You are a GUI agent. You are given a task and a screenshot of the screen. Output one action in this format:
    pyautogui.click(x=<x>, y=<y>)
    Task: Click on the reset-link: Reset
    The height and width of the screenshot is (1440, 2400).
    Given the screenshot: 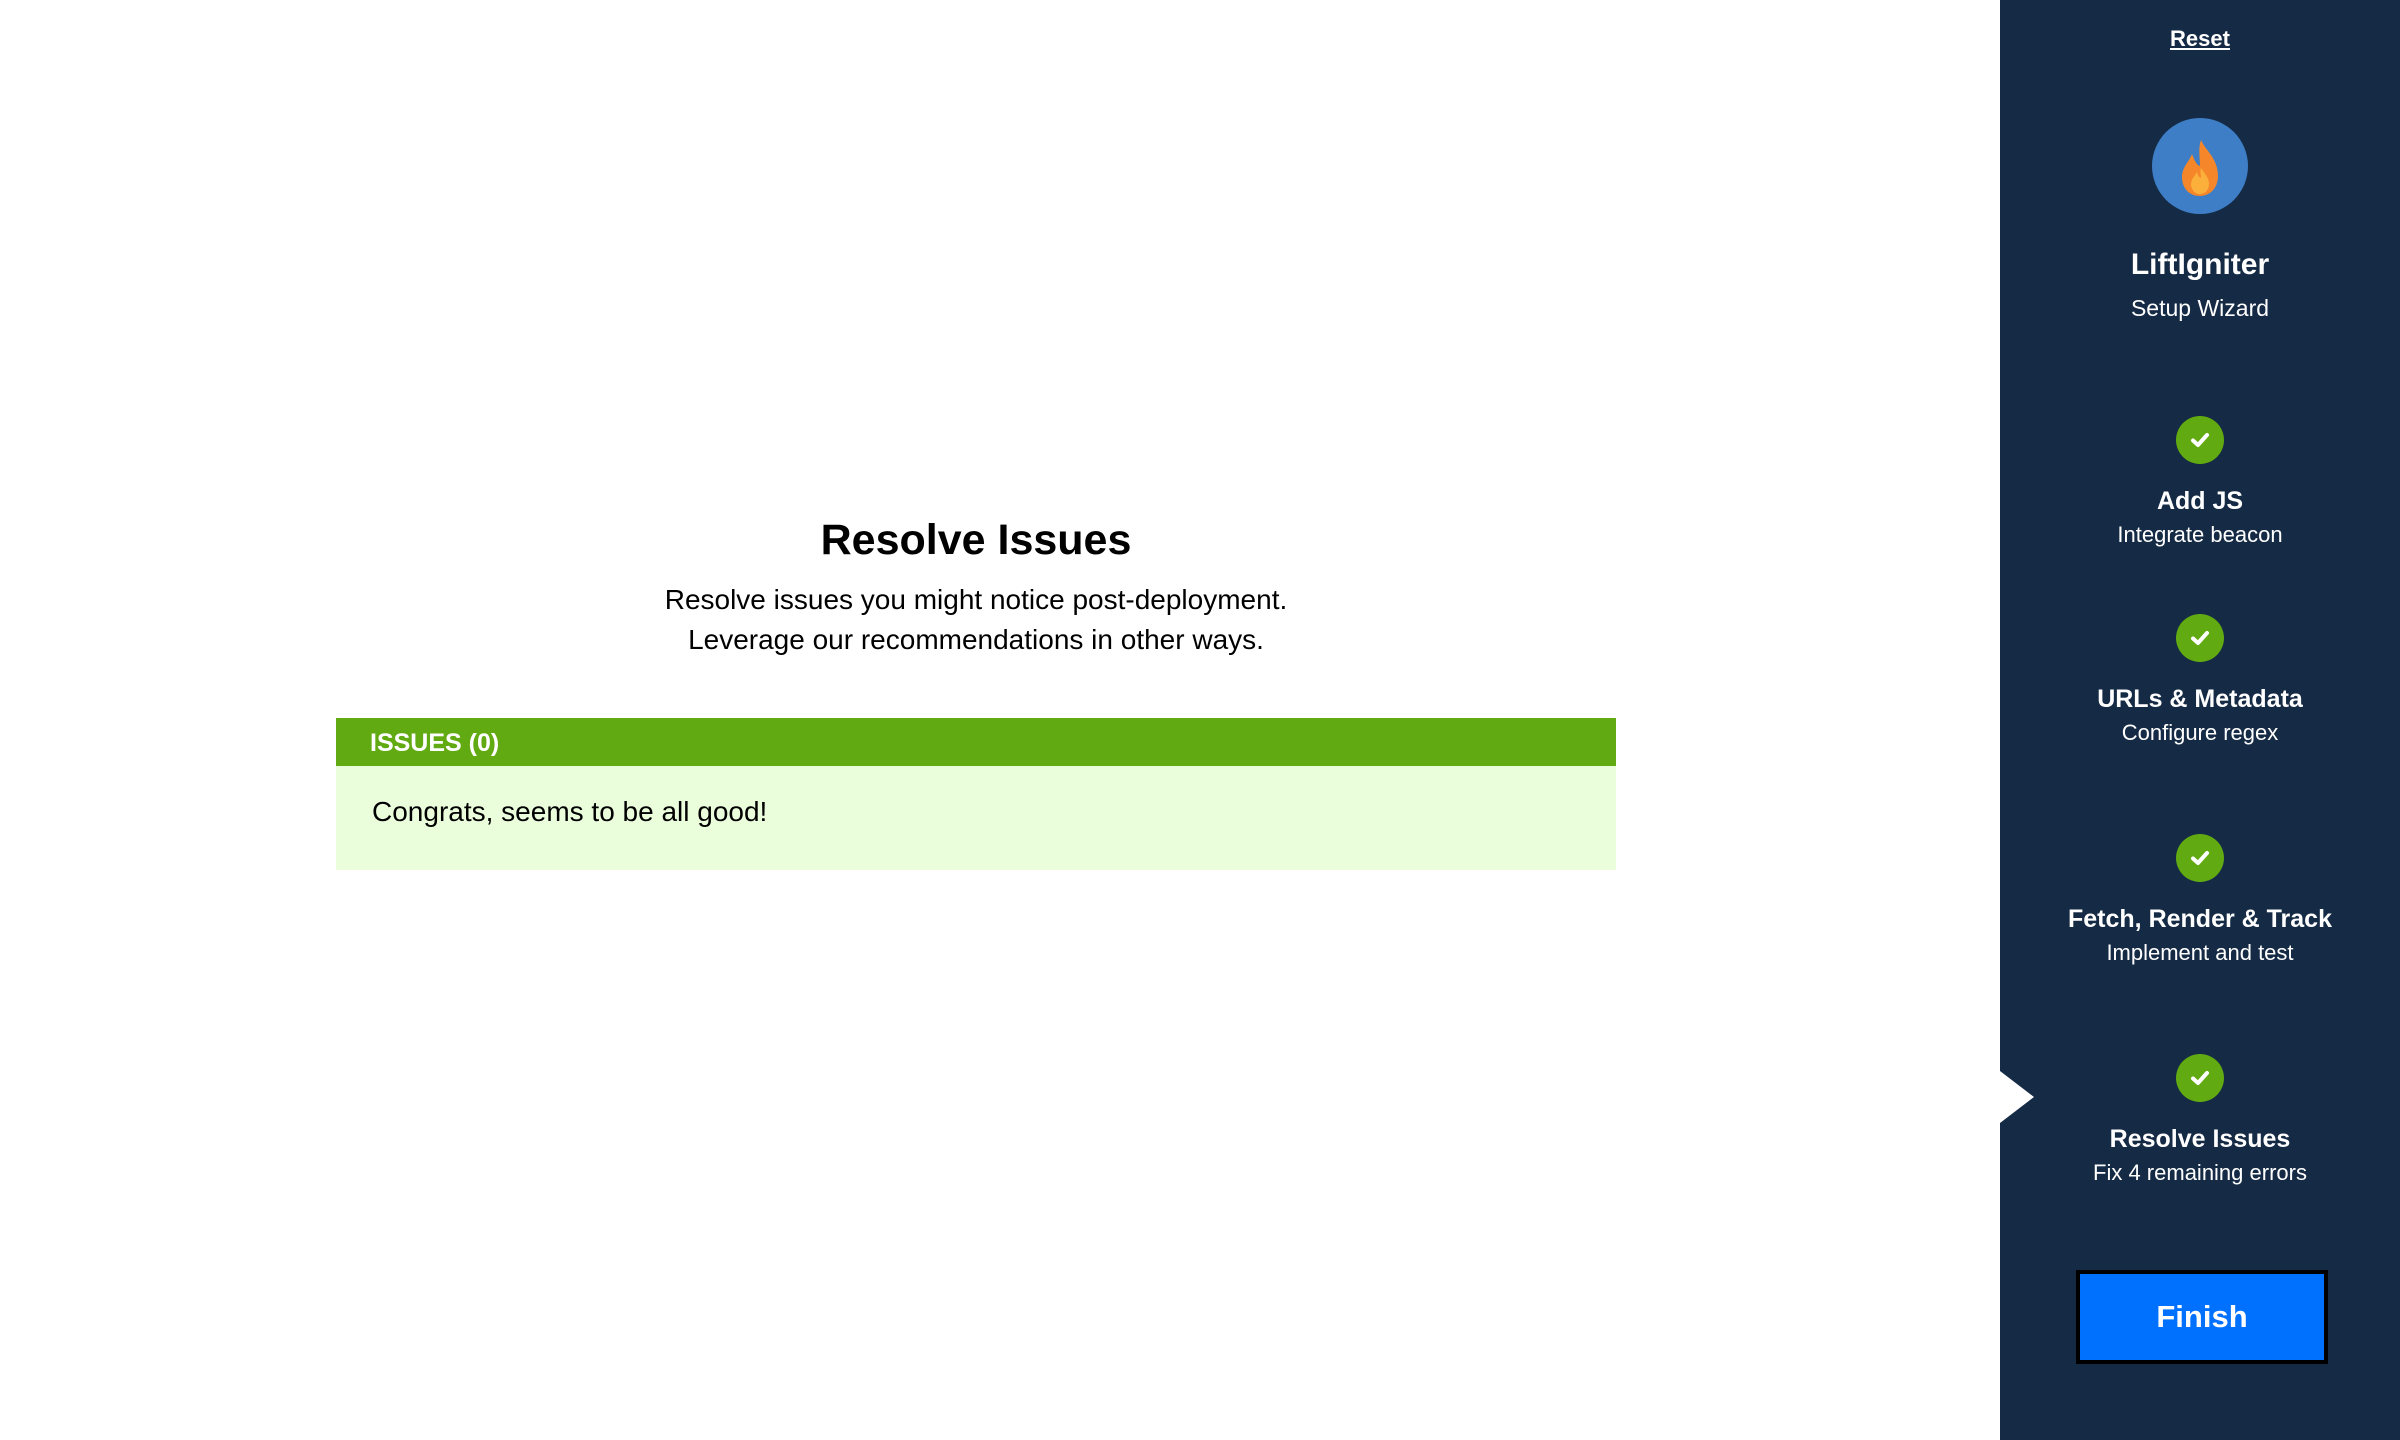 What is the action you would take?
    pyautogui.click(x=2200, y=39)
    